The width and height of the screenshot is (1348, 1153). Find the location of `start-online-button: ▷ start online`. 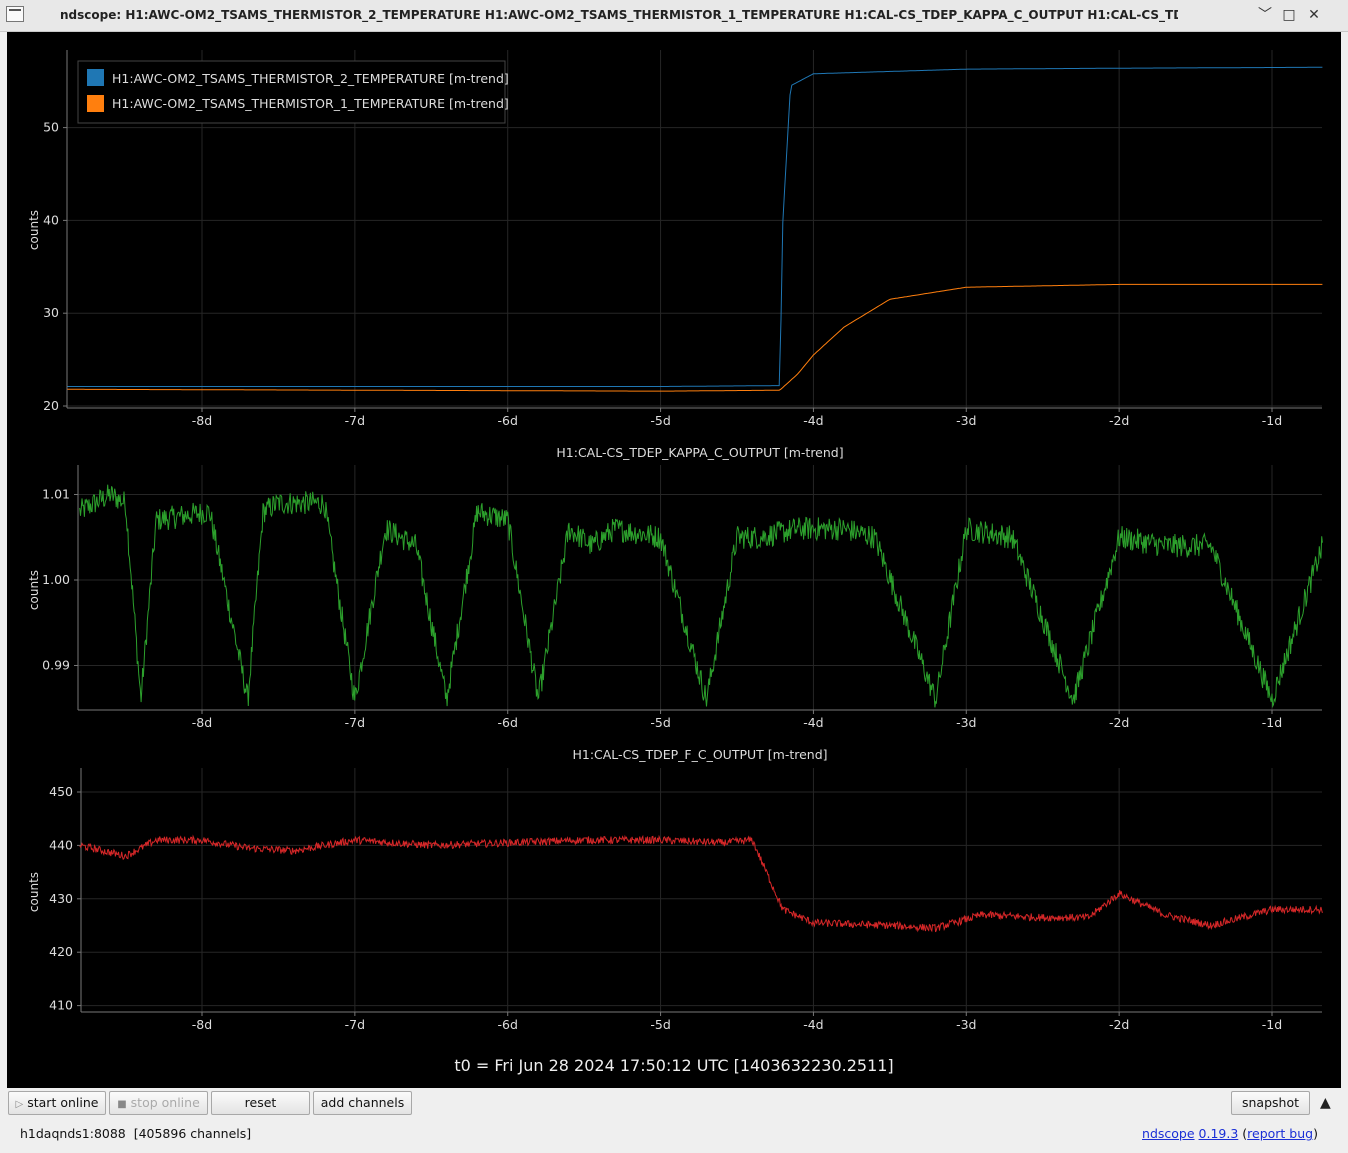

start-online-button: ▷ start online is located at coordinates (57, 1103).